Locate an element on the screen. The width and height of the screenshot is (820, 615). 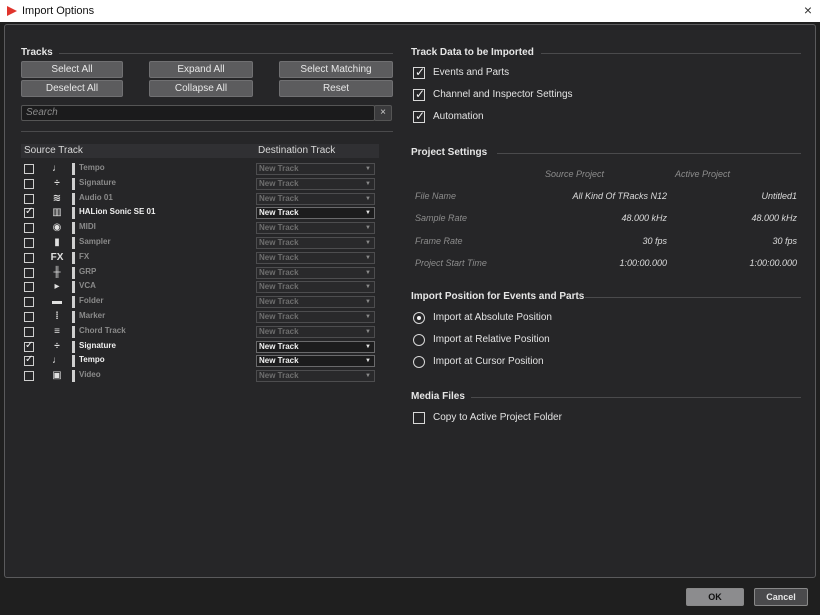
deselect-all-button: Deselect All is located at coordinates (72, 88).